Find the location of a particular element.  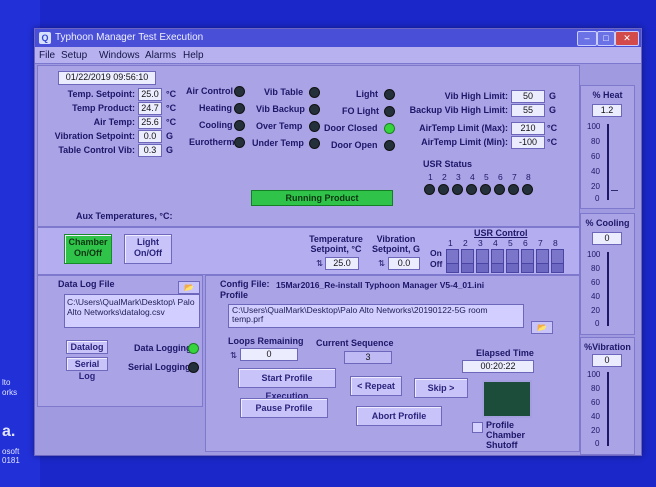

air-temp-label: Air Temp: is located at coordinates (114, 122).